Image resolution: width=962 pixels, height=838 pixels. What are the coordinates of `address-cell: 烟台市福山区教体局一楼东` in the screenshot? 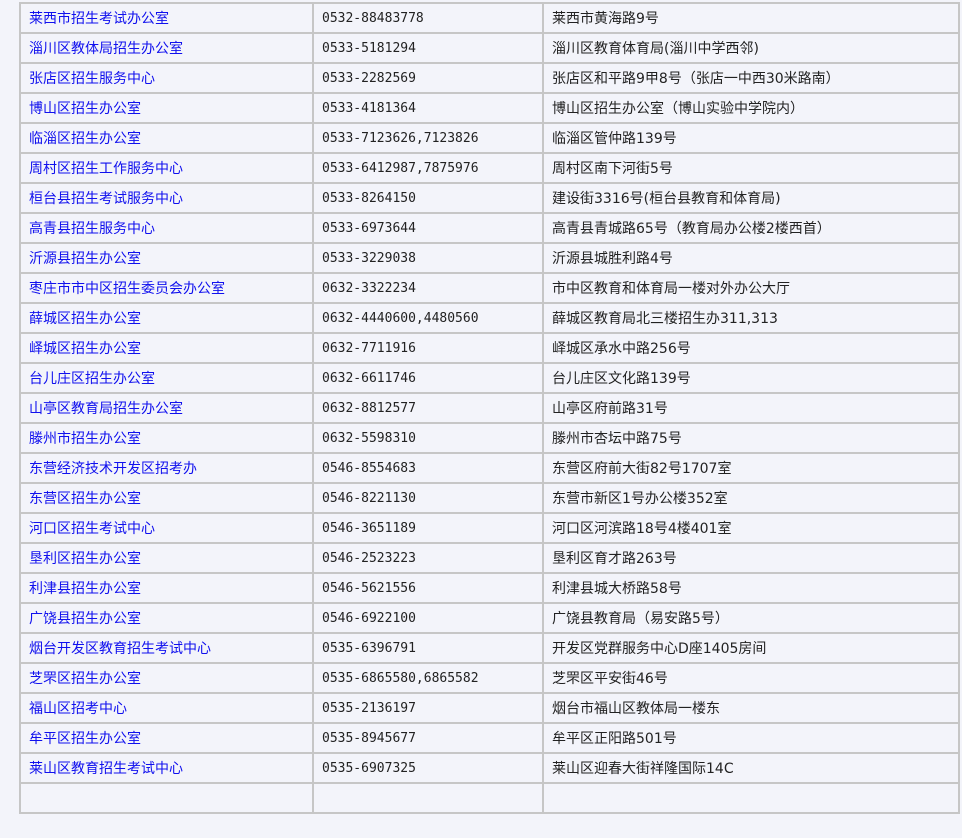 It's located at (751, 708).